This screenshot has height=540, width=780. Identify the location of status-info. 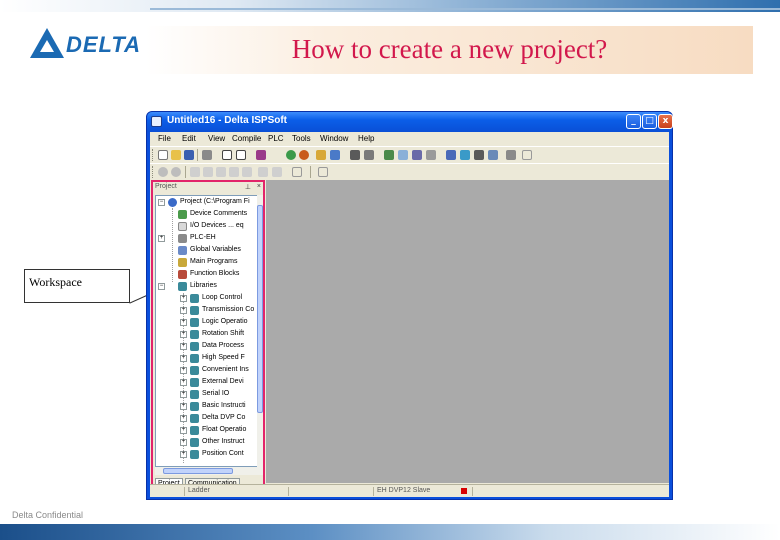
(562, 491).